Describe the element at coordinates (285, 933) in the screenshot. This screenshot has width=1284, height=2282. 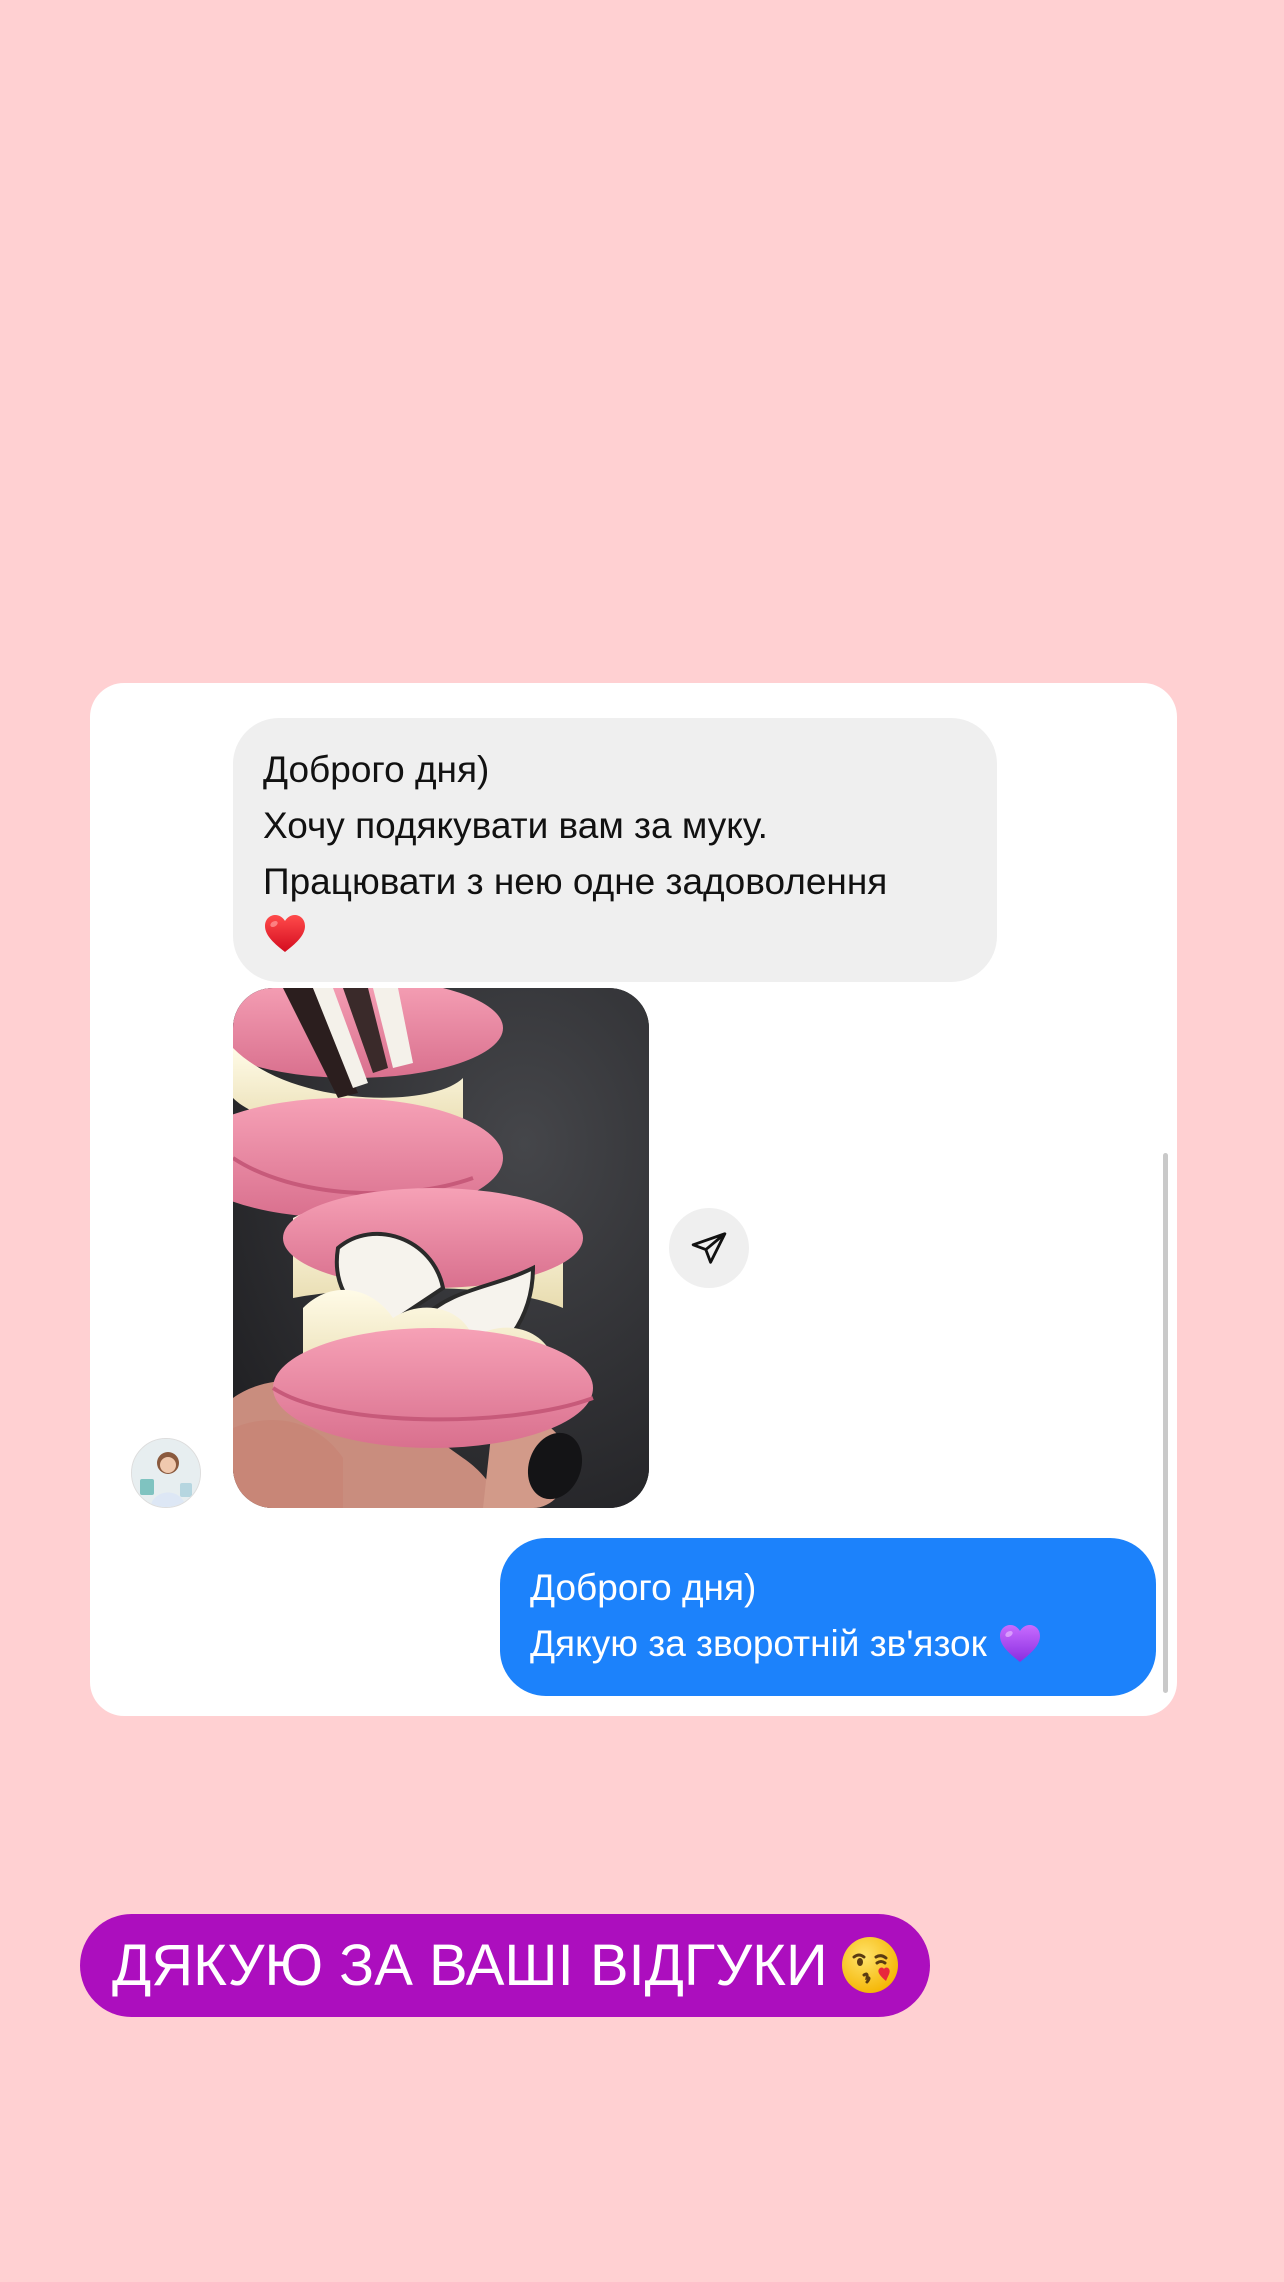
I see `red-heart-emoji` at that location.